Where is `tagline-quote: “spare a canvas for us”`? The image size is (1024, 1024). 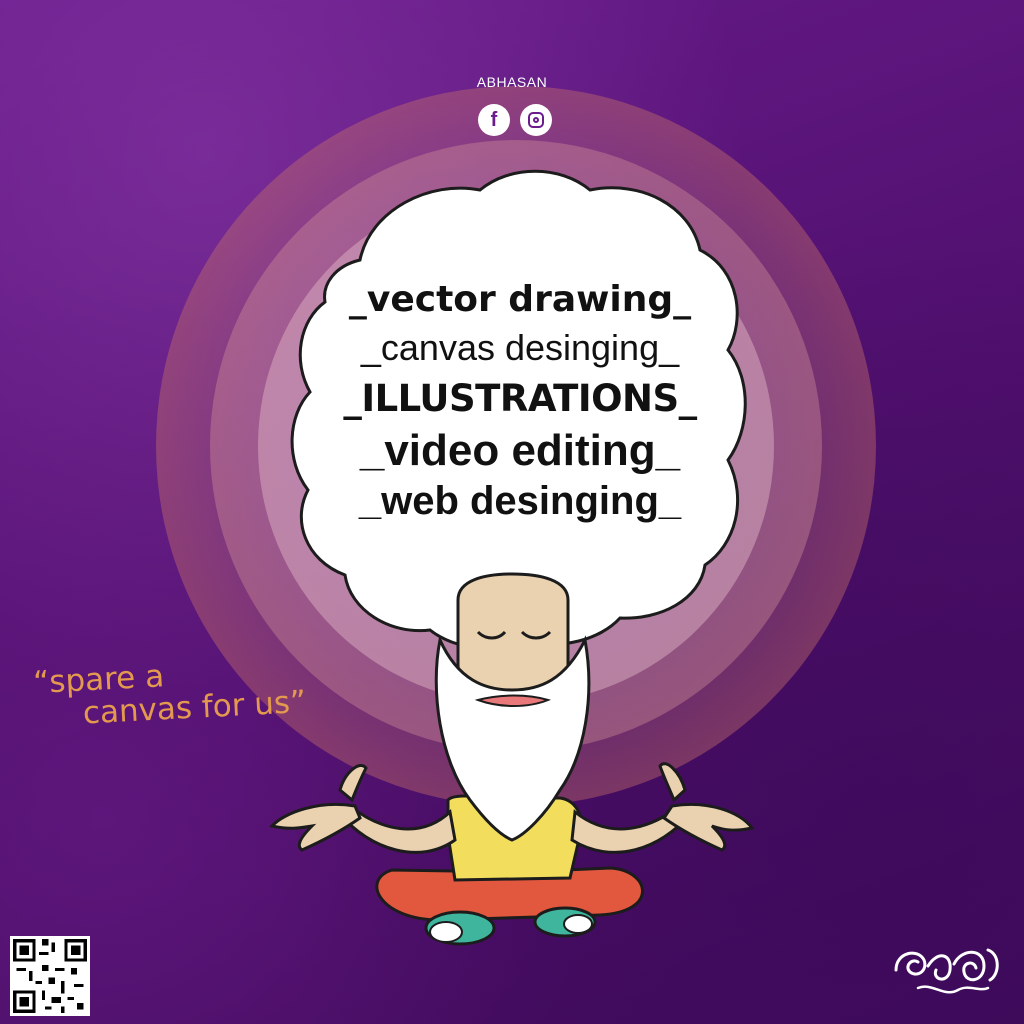
tagline-quote: “spare a canvas for us” is located at coordinates (169, 692).